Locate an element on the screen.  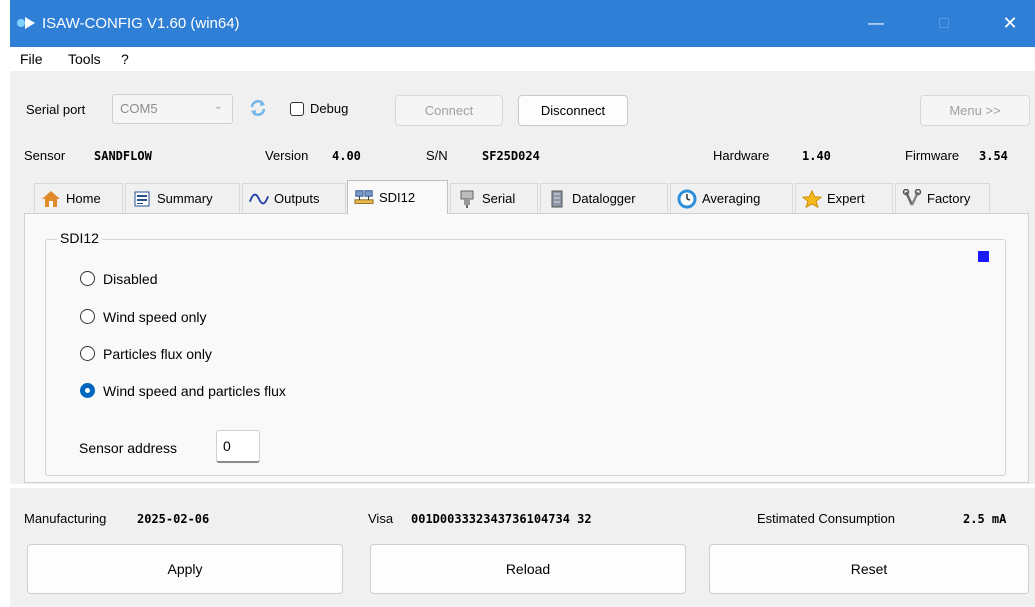
summary-icon is located at coordinates (142, 199).